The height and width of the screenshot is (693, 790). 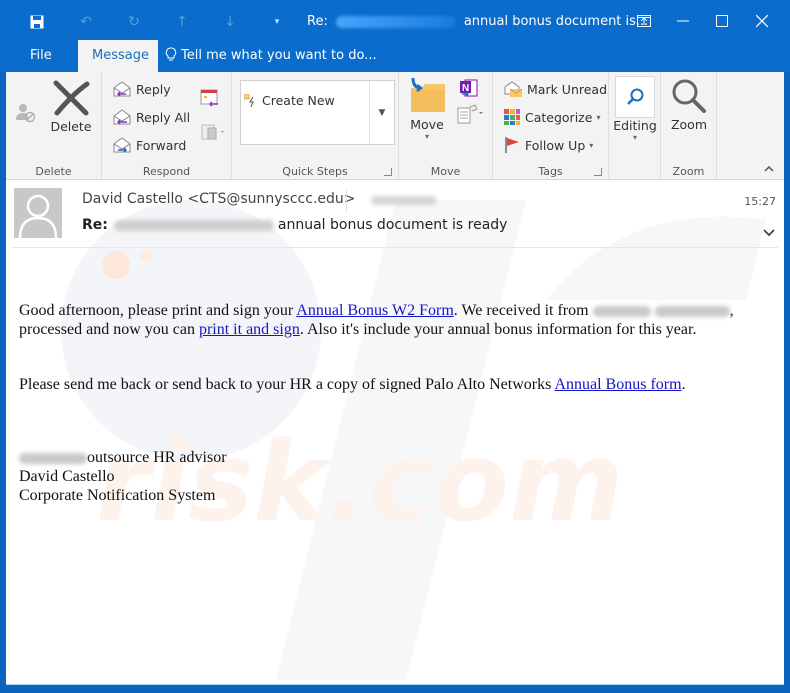 I want to click on meeting-reply-button, so click(x=210, y=99).